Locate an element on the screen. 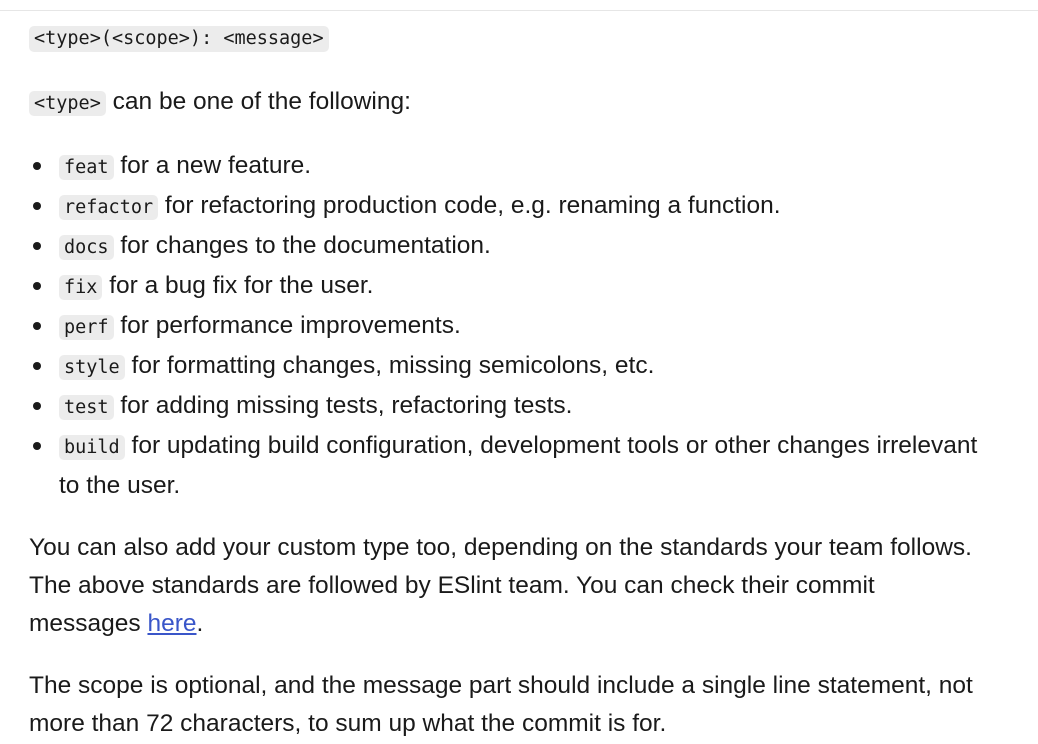  format-line: <type>(<scope>): <message> is located at coordinates (509, 37).